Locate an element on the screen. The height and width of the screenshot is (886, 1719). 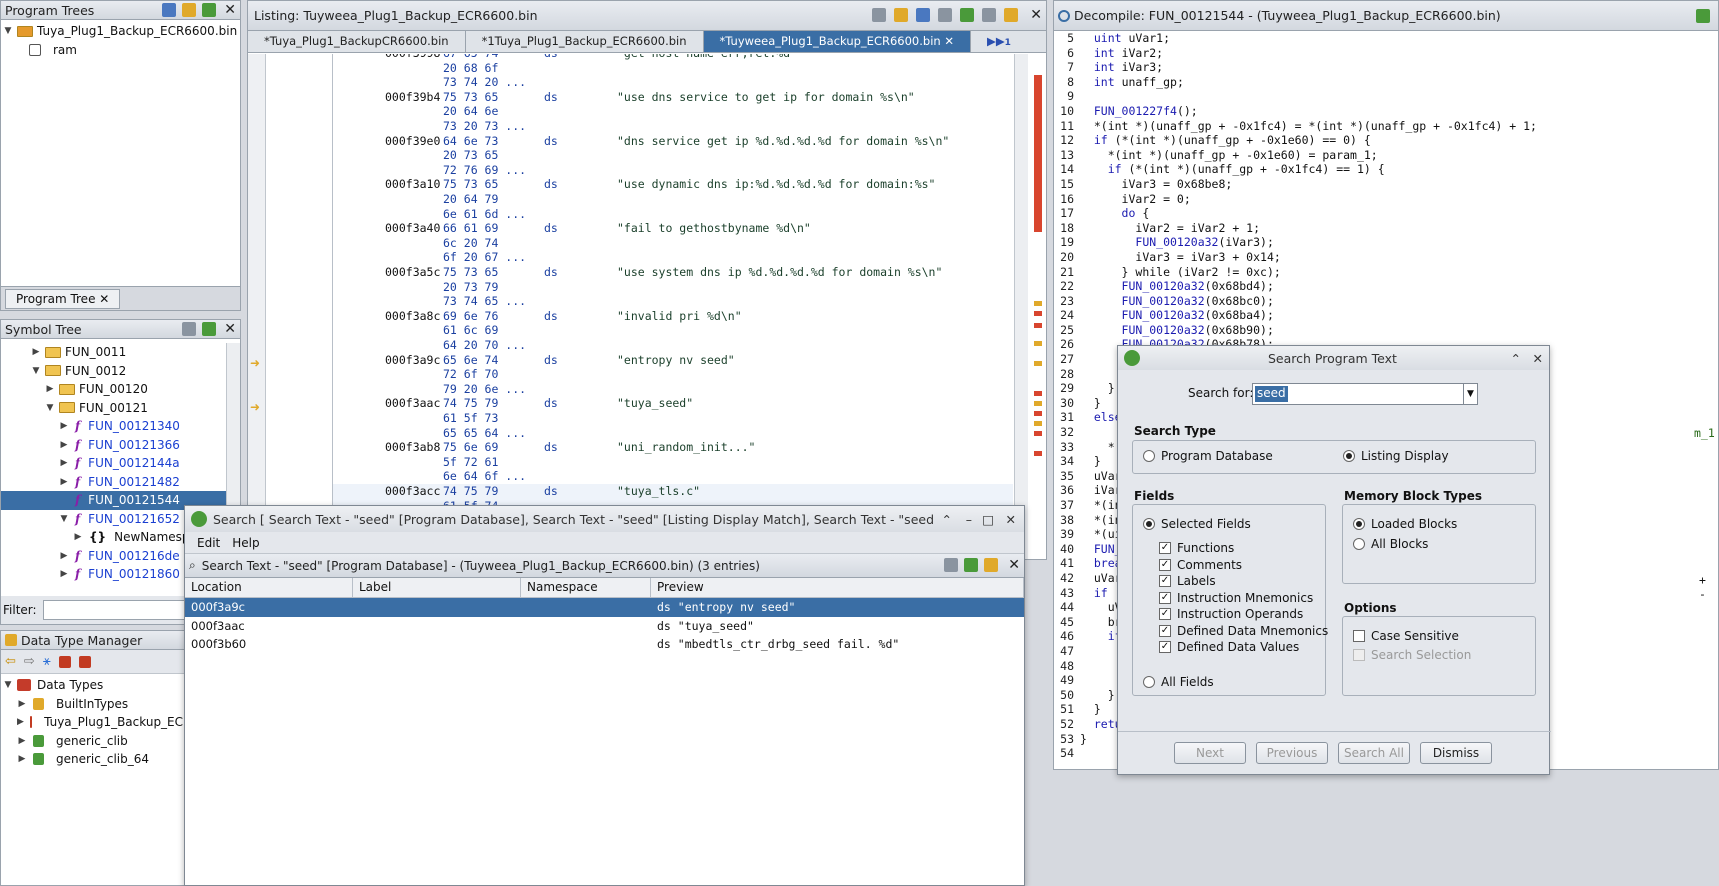
previous-button: Previous is located at coordinates (1292, 753).